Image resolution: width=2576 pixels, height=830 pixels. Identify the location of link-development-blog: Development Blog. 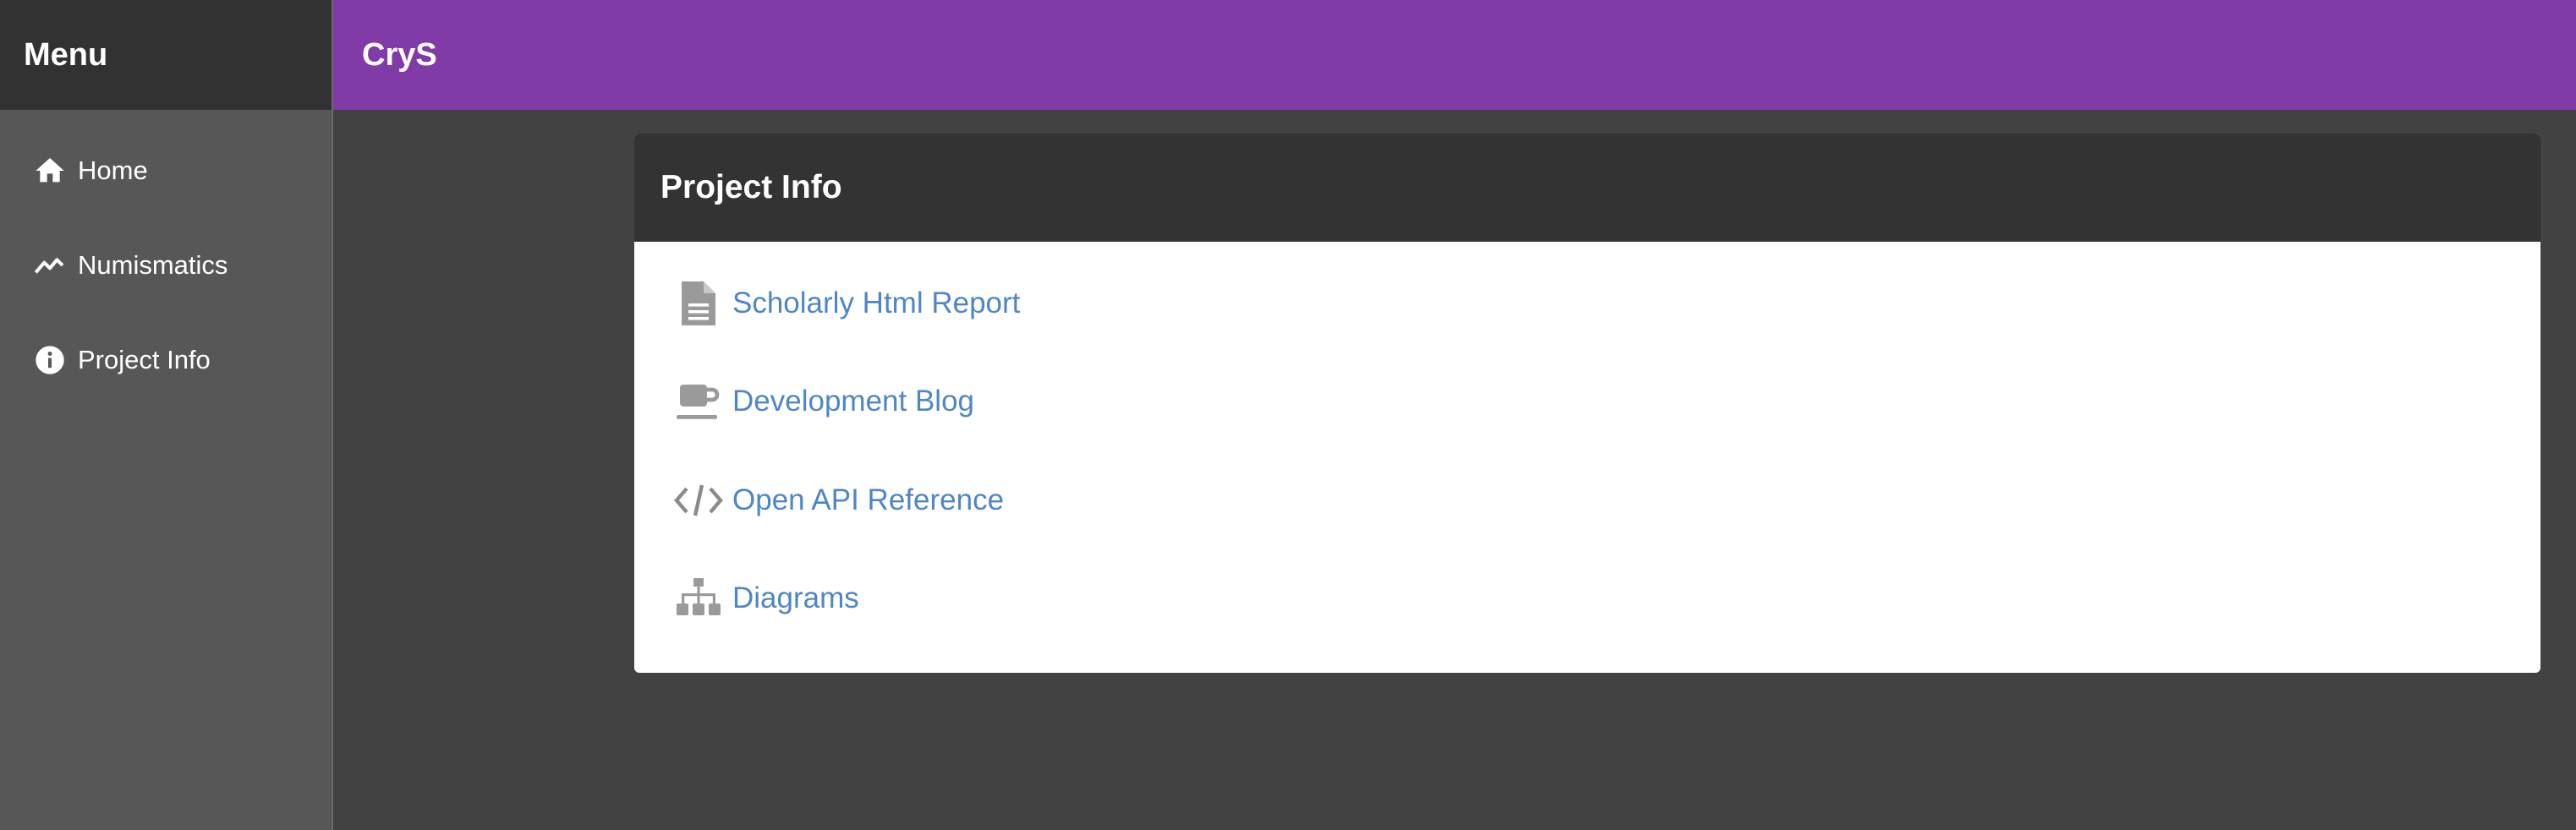
(823, 402).